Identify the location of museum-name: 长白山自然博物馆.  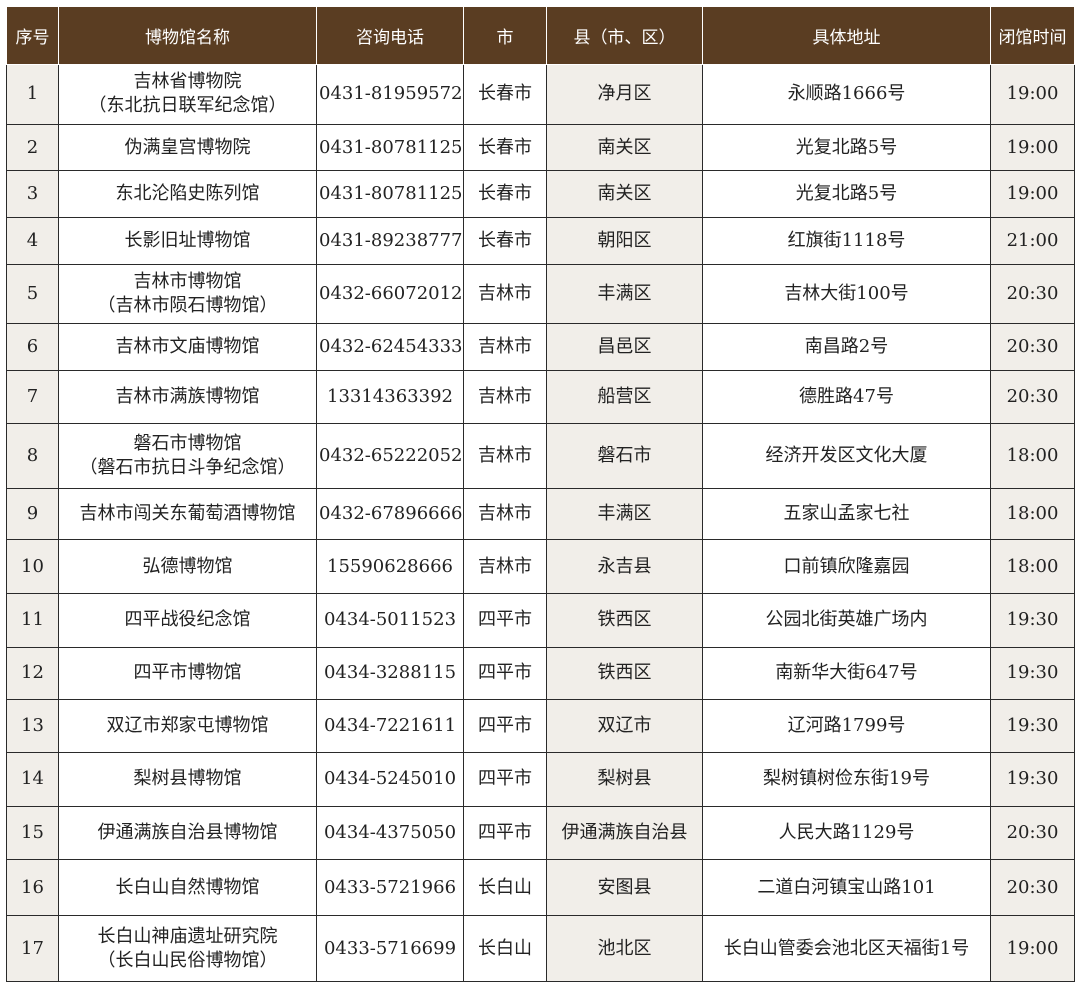
(187, 887).